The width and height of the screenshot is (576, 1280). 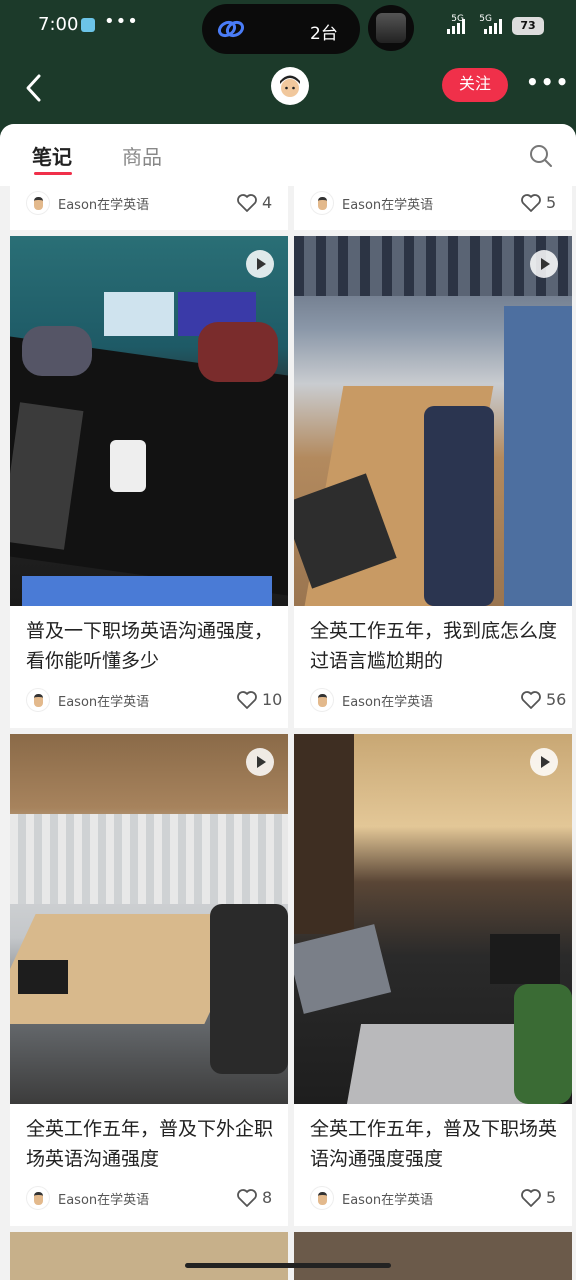 I want to click on tab-bar: 笔记 商品, so click(x=288, y=155).